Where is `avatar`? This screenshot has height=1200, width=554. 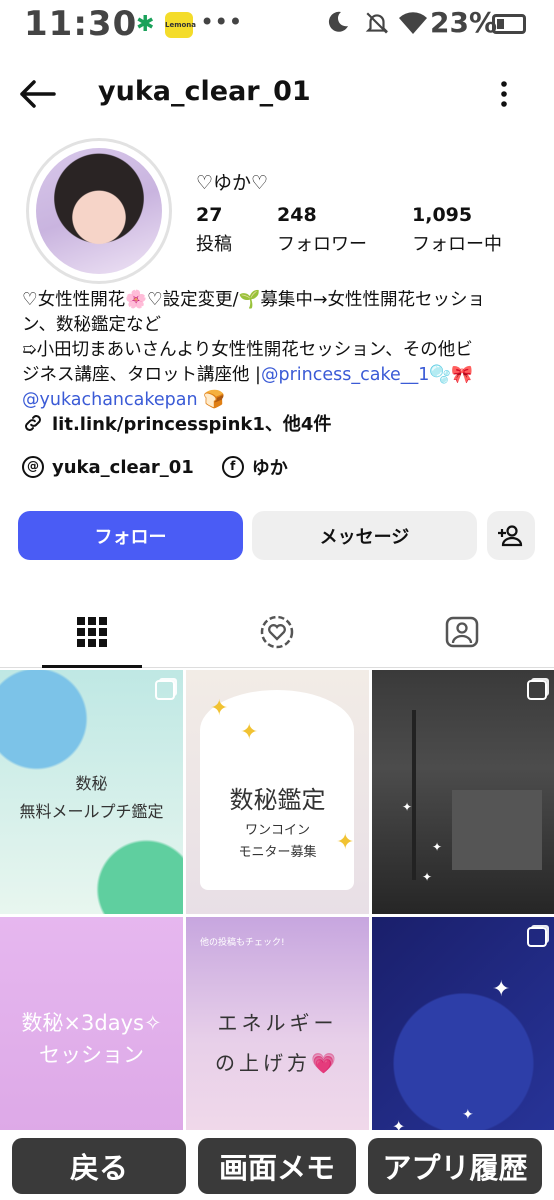
avatar is located at coordinates (99, 211).